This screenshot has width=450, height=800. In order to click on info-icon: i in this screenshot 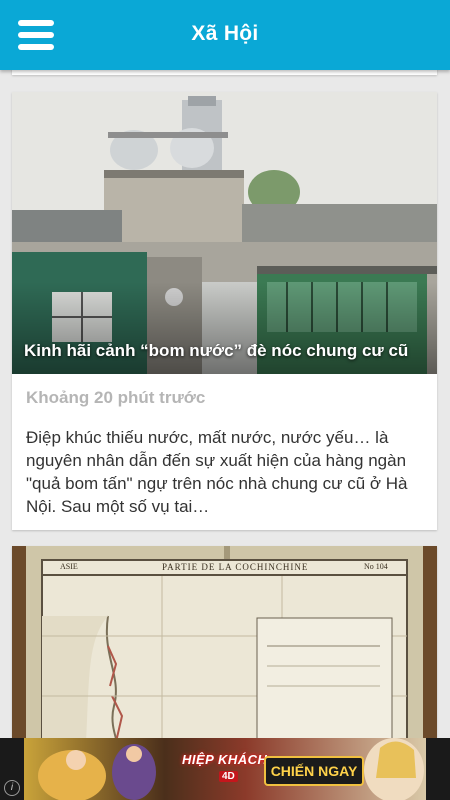, I will do `click(12, 788)`.